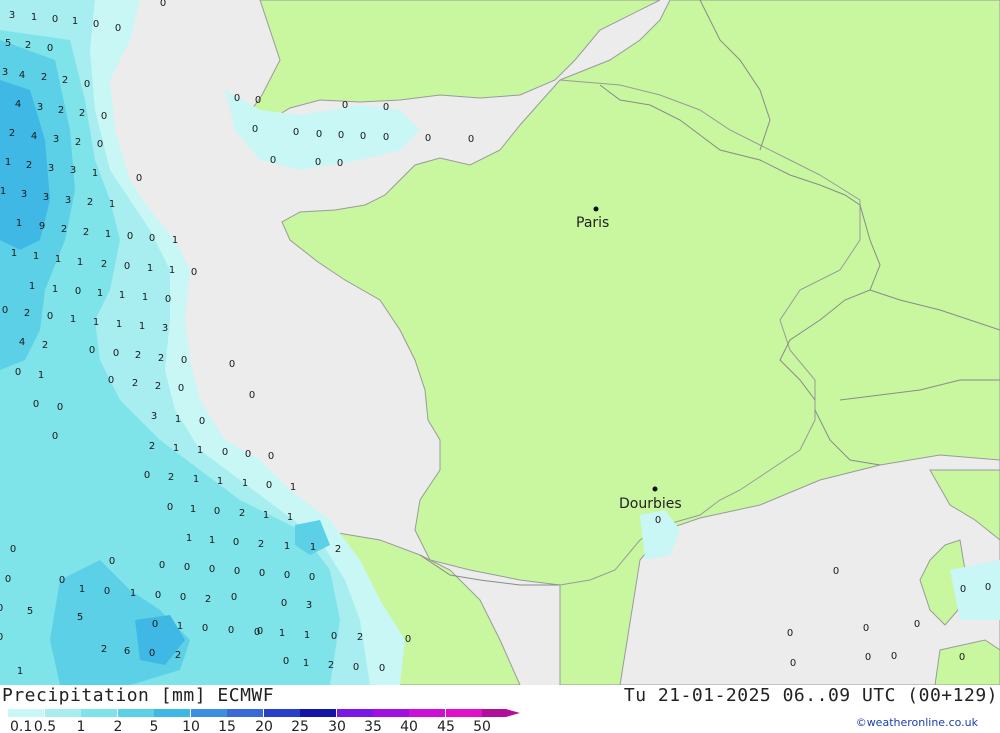 The width and height of the screenshot is (1000, 733). What do you see at coordinates (300, 725) in the screenshot?
I see `legend-tick-label: 25` at bounding box center [300, 725].